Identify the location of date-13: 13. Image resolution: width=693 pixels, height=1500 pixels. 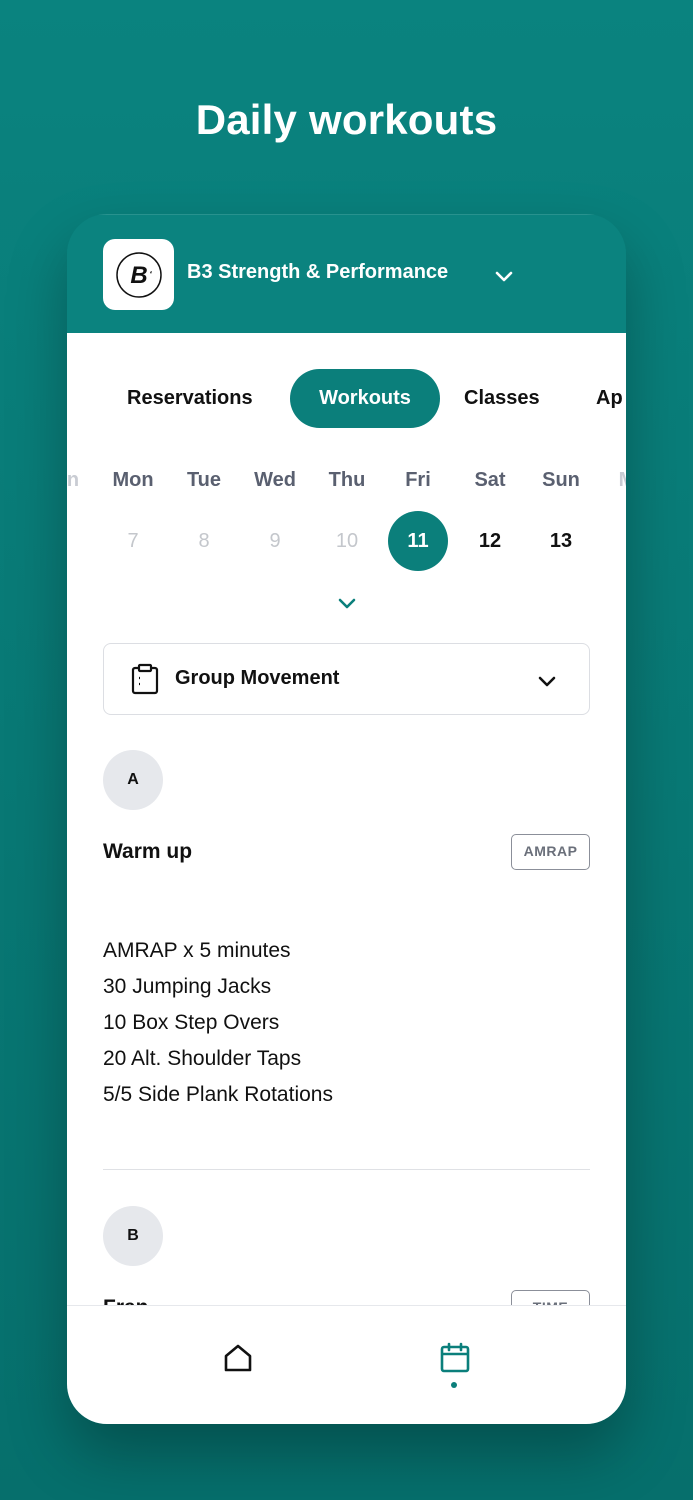
(561, 541).